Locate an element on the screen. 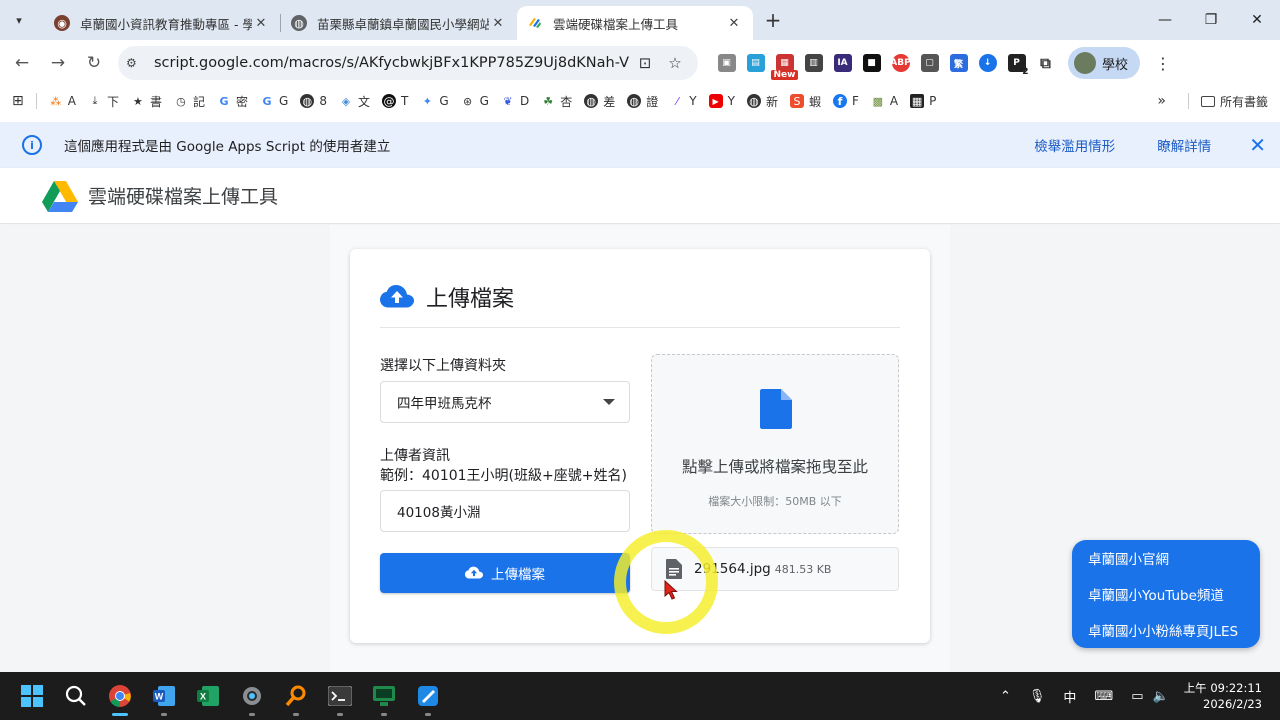 This screenshot has height=720, width=1280. app-header: 雲端硬碟檔案上傳工具 is located at coordinates (640, 196).